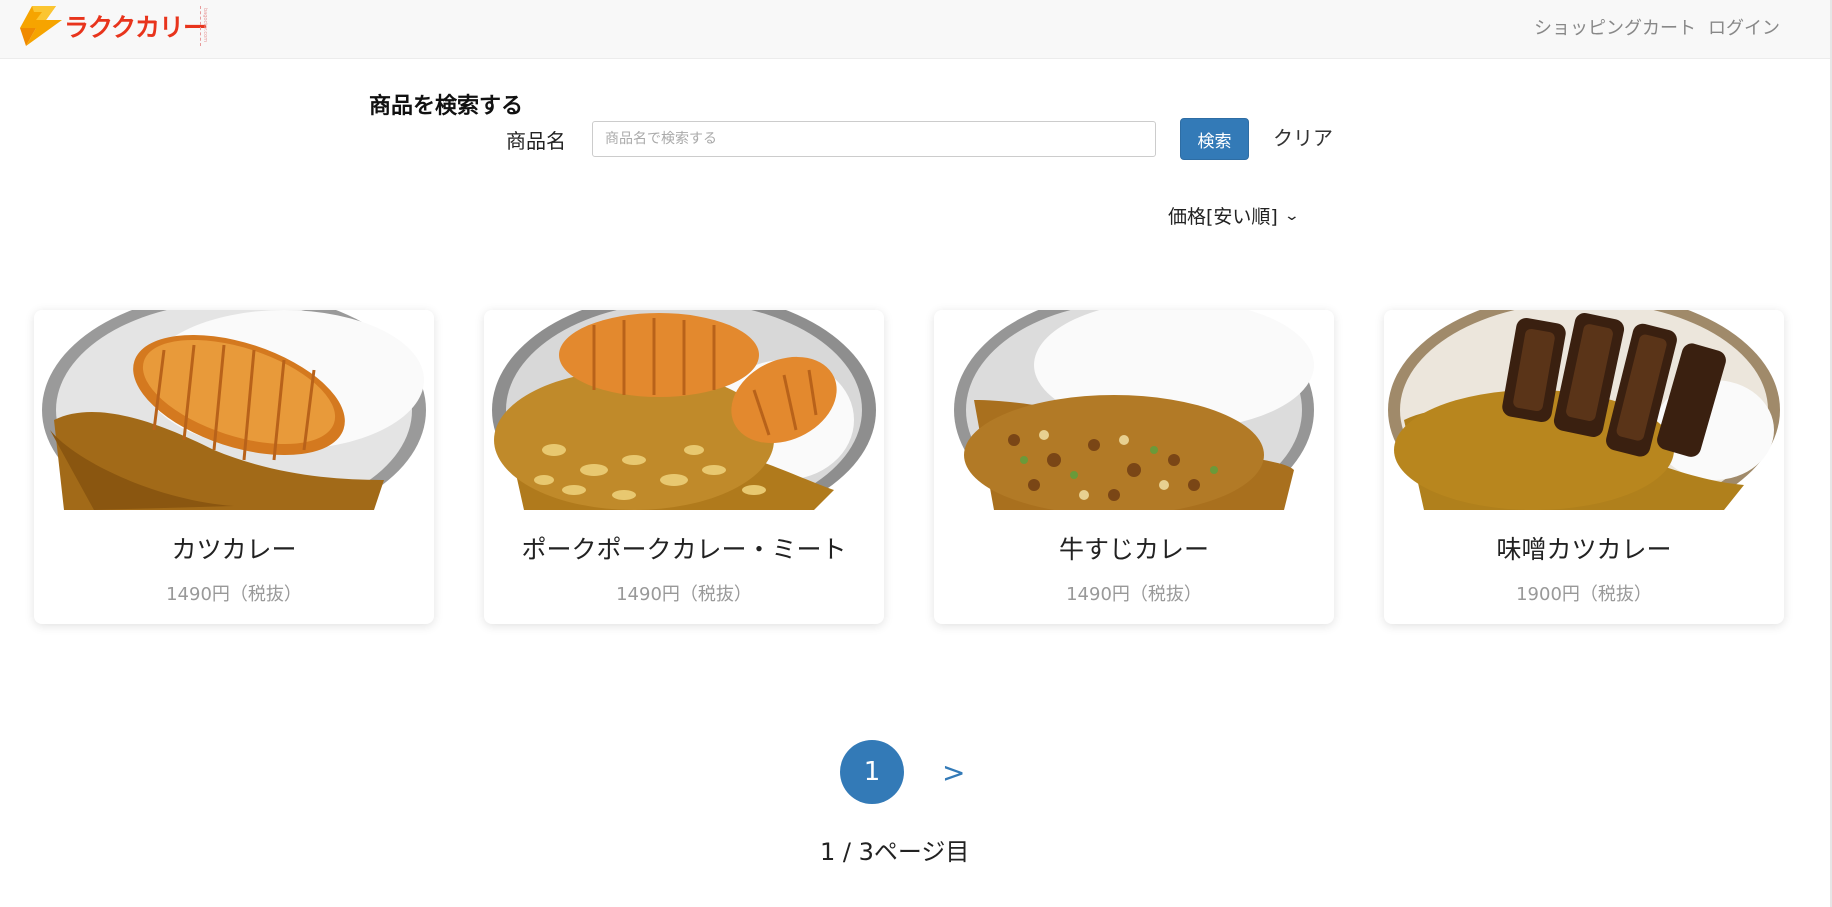 This screenshot has width=1832, height=907. I want to click on chevron-down-icon: ⌄, so click(1291, 215).